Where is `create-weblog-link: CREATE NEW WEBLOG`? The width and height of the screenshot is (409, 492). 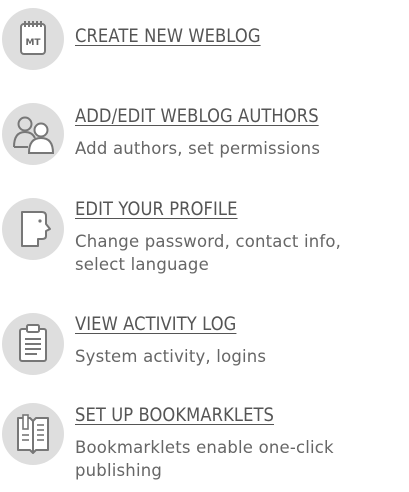 create-weblog-link: CREATE NEW WEBLOG is located at coordinates (168, 36).